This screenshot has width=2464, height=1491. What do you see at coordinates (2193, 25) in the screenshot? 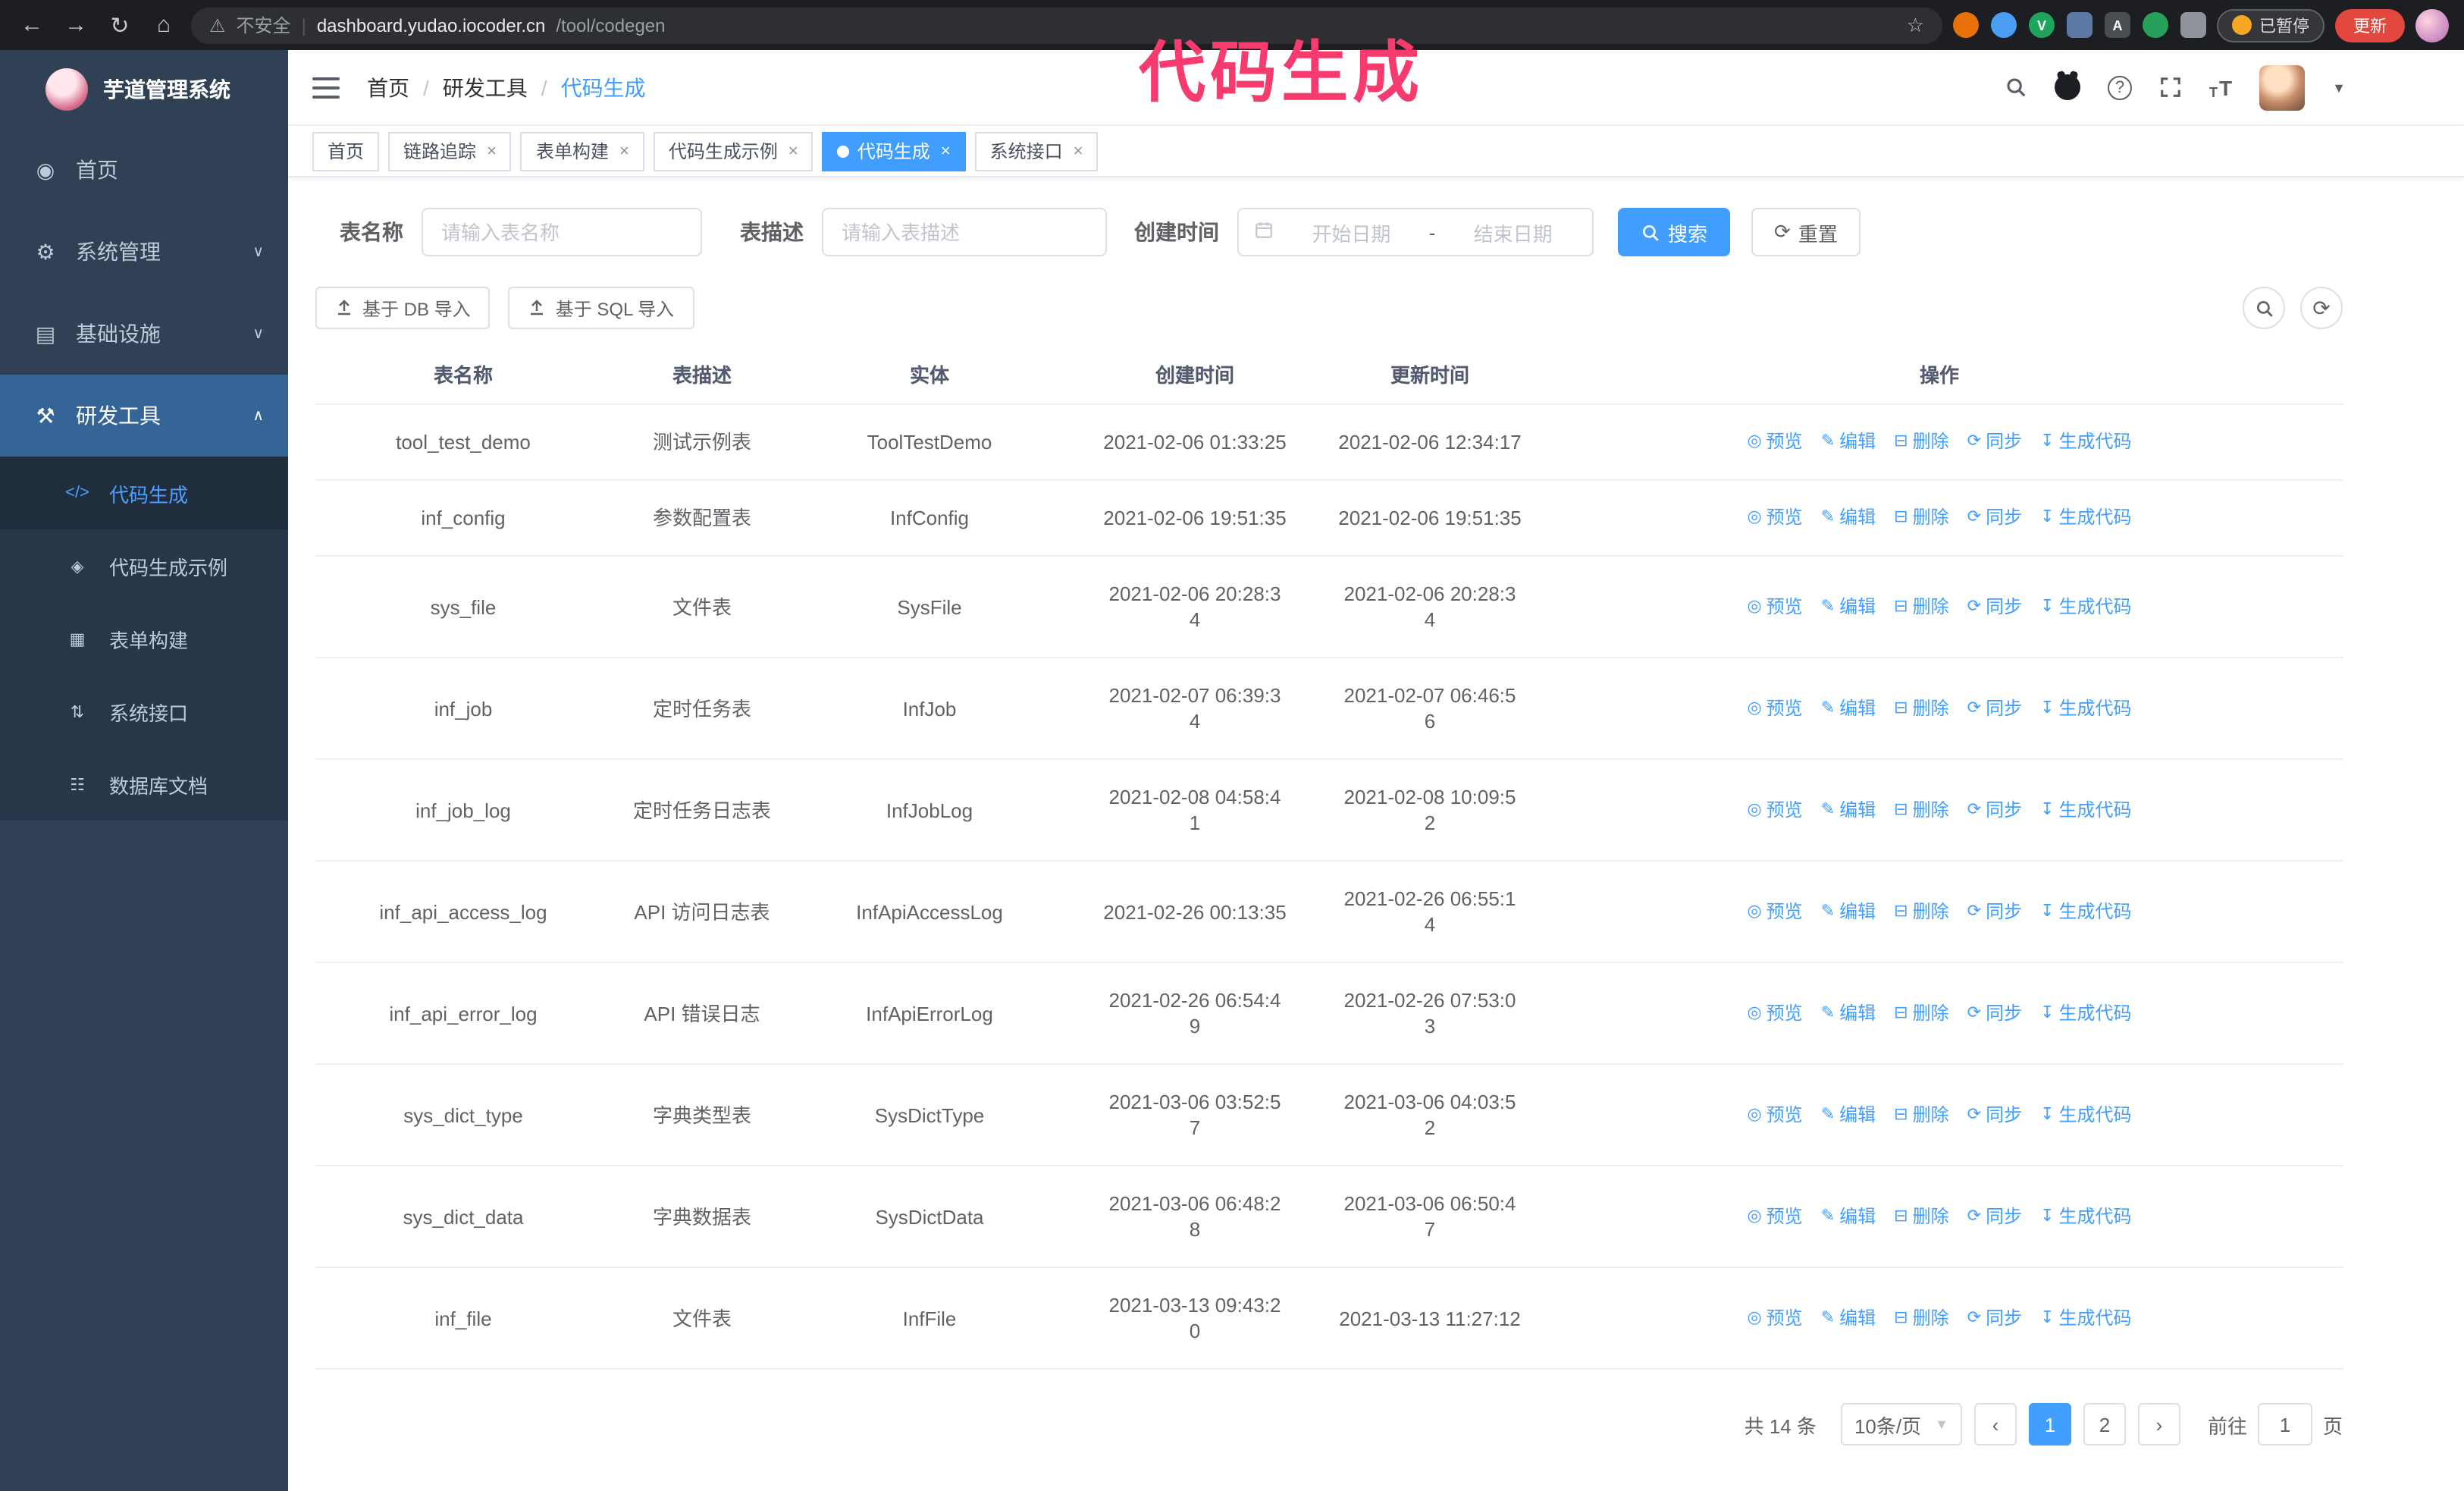
I see `ext-puzzle-icon` at bounding box center [2193, 25].